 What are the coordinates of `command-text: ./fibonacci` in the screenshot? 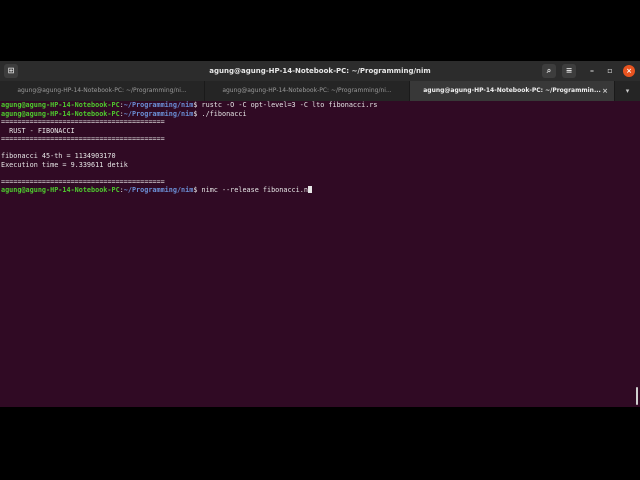 It's located at (222, 113).